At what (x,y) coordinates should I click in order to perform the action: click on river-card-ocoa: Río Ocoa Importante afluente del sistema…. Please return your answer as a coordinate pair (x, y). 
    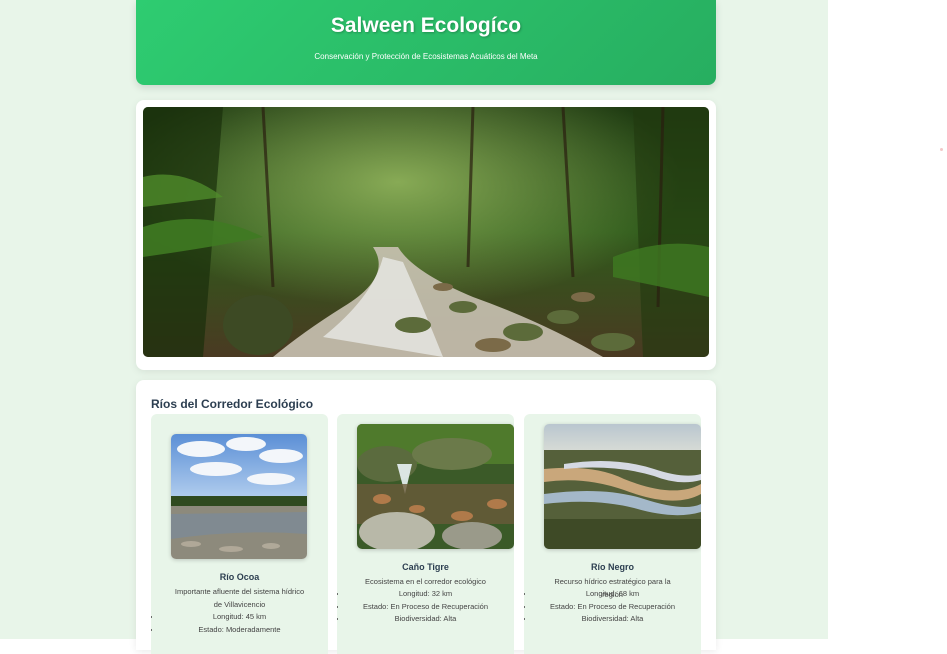
    Looking at the image, I should click on (239, 534).